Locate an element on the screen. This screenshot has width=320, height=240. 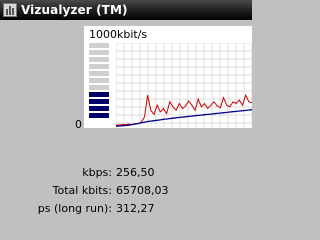
window-title: Vizualyzer (TM) is located at coordinates (74, 10).